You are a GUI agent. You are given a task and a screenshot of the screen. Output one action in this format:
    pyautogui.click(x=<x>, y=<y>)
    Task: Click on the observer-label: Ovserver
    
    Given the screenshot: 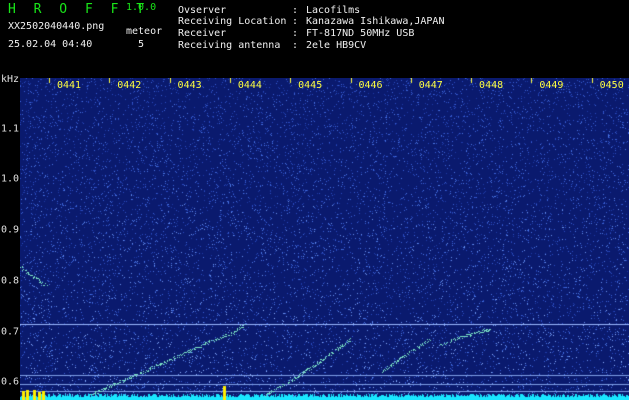 What is the action you would take?
    pyautogui.click(x=202, y=10)
    